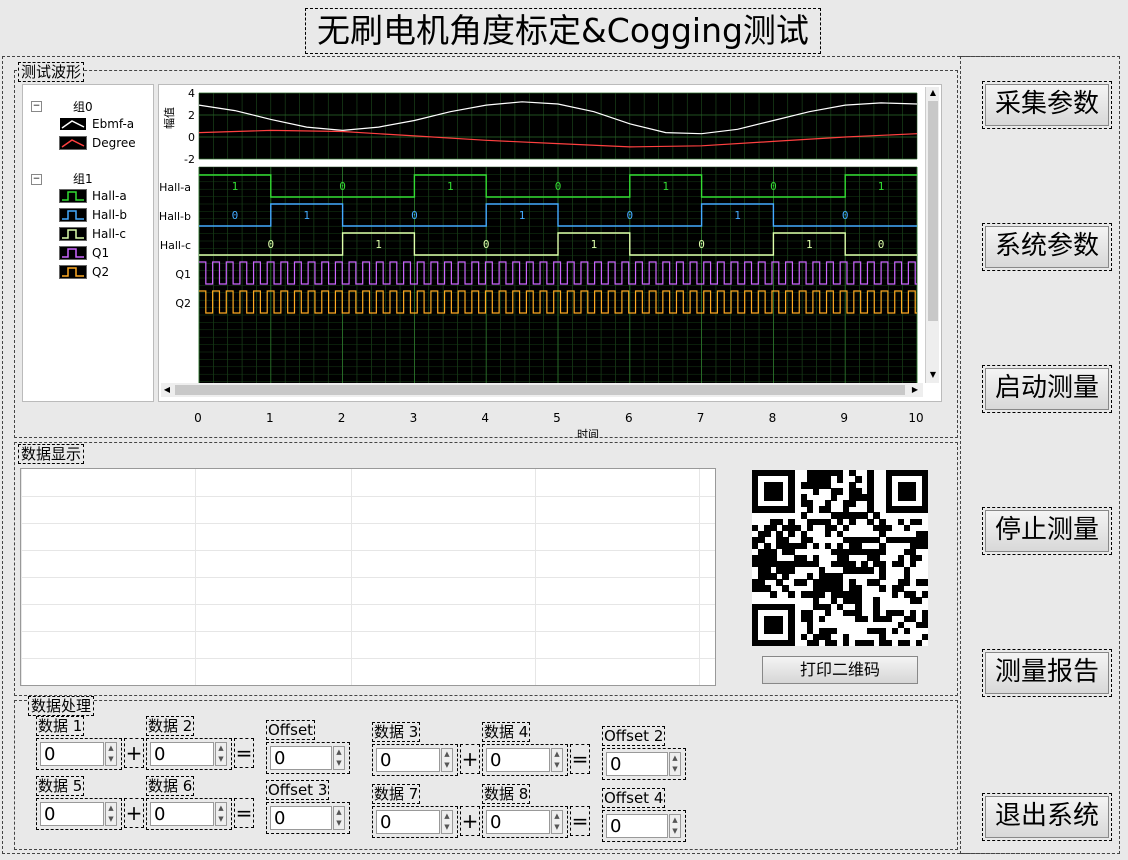  Describe the element at coordinates (183, 274) in the screenshot. I see `trace-label-q1: Q1` at that location.